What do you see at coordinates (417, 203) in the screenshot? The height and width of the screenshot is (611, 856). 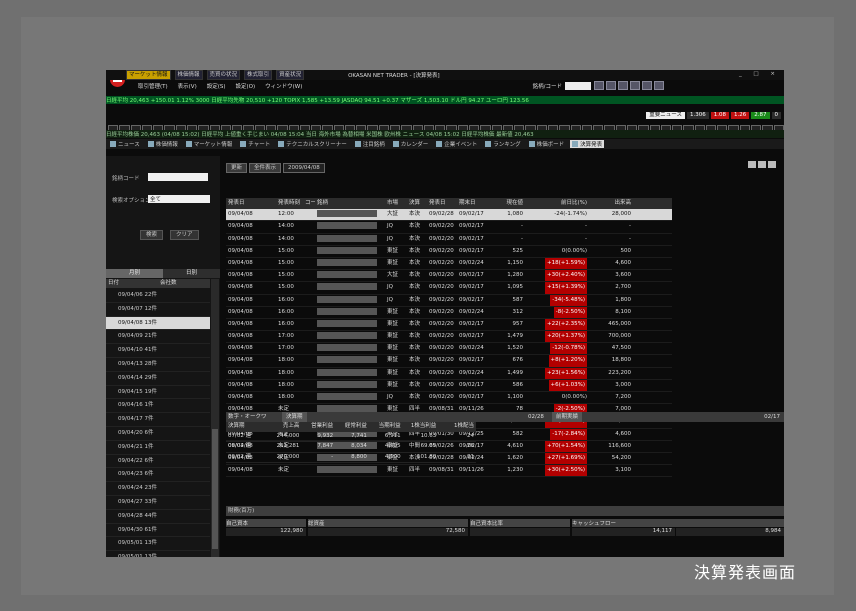 I see `column-header: 決算` at bounding box center [417, 203].